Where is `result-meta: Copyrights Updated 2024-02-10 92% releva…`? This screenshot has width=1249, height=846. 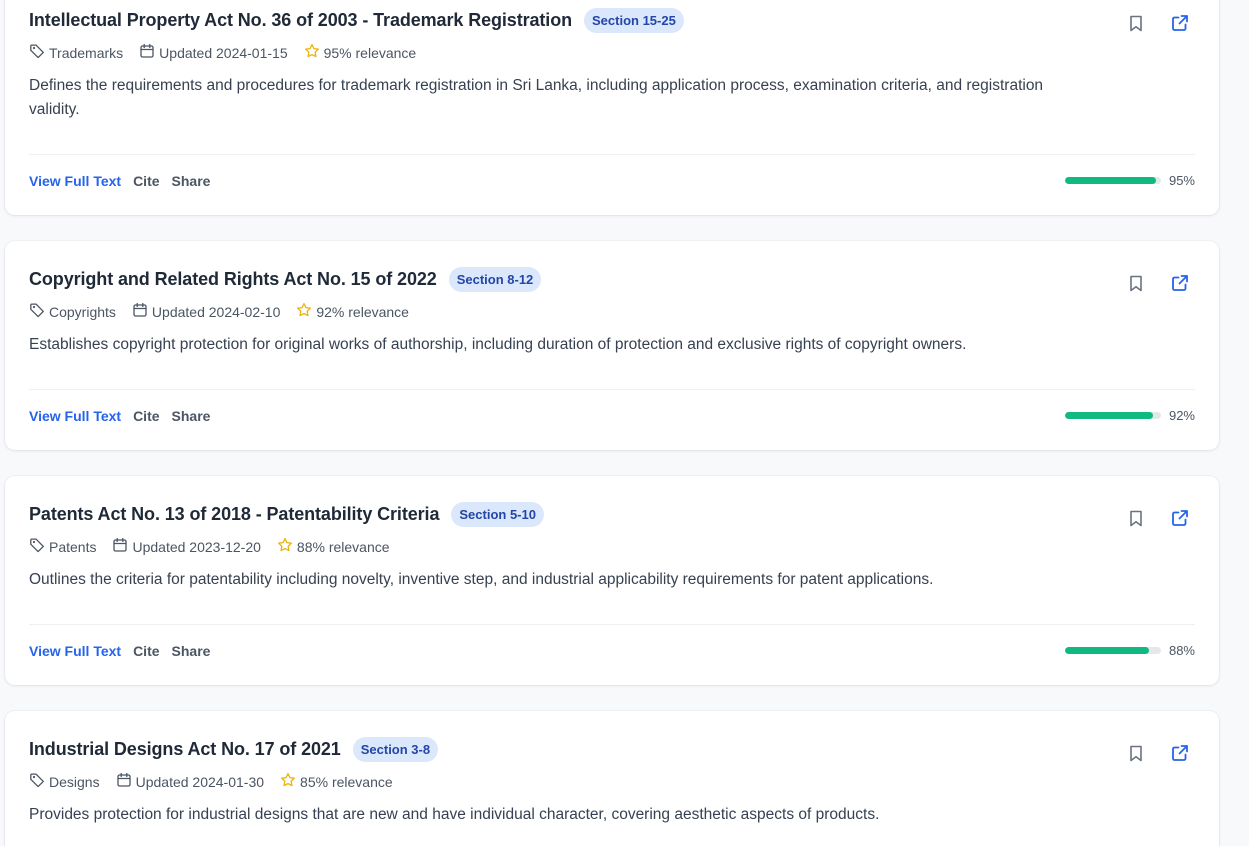 result-meta: Copyrights Updated 2024-02-10 92% releva… is located at coordinates (227, 311).